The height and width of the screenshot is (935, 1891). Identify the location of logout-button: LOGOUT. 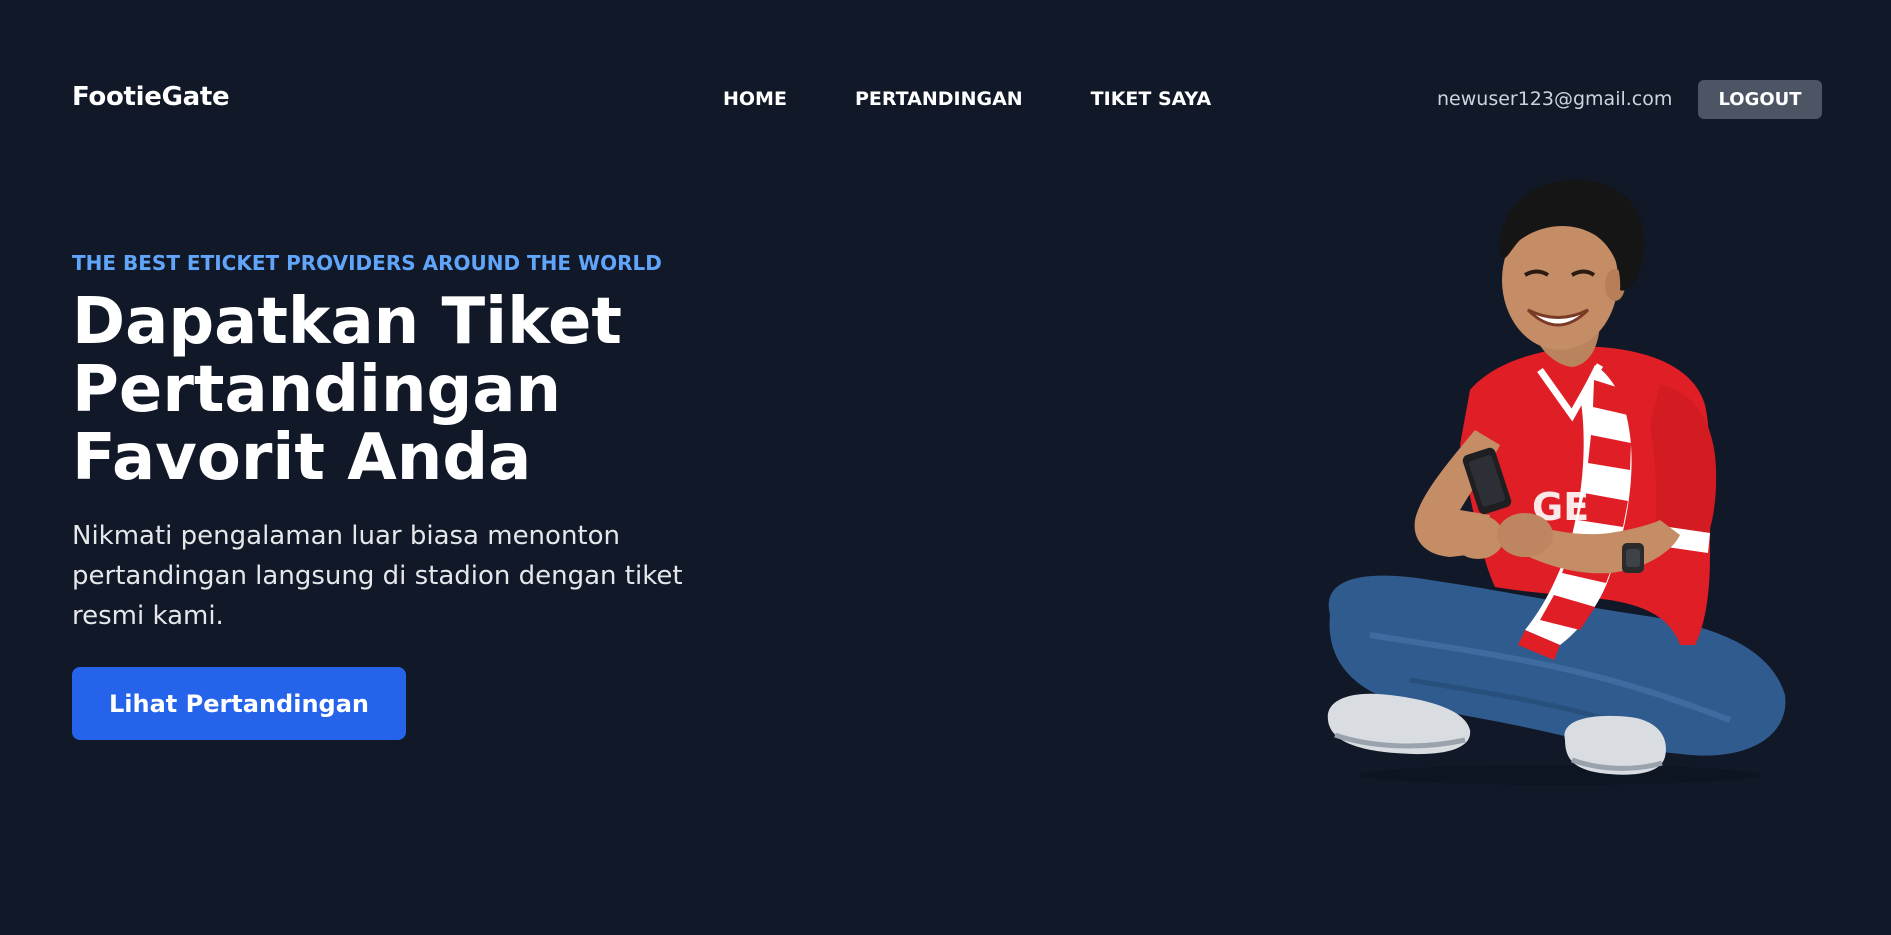
(1760, 99).